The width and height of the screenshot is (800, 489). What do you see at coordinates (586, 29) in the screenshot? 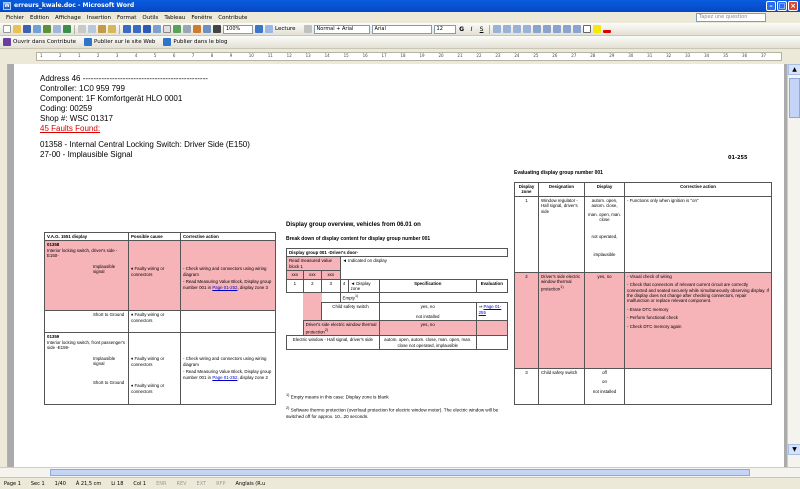
I see `borders-icon` at bounding box center [586, 29].